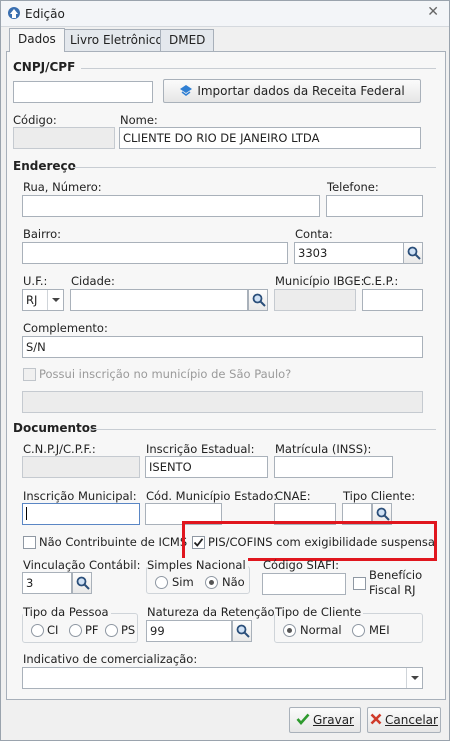  I want to click on pessoa-pf-radio, so click(75, 630).